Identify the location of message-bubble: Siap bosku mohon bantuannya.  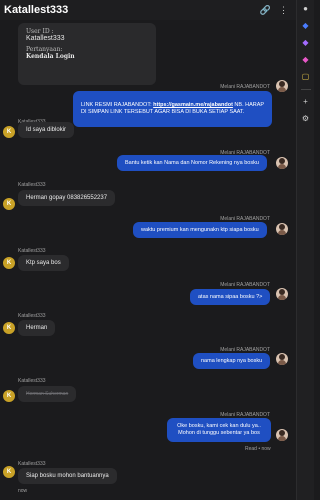
(67, 476).